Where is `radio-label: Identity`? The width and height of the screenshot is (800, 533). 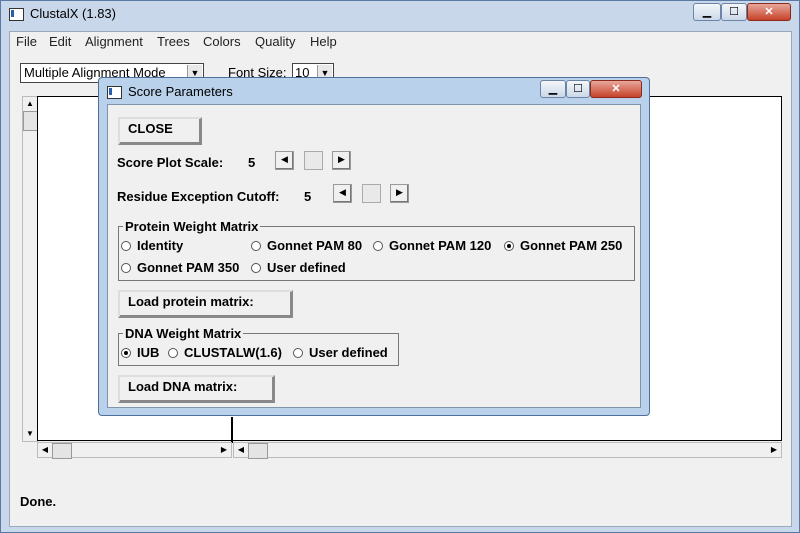 radio-label: Identity is located at coordinates (160, 245).